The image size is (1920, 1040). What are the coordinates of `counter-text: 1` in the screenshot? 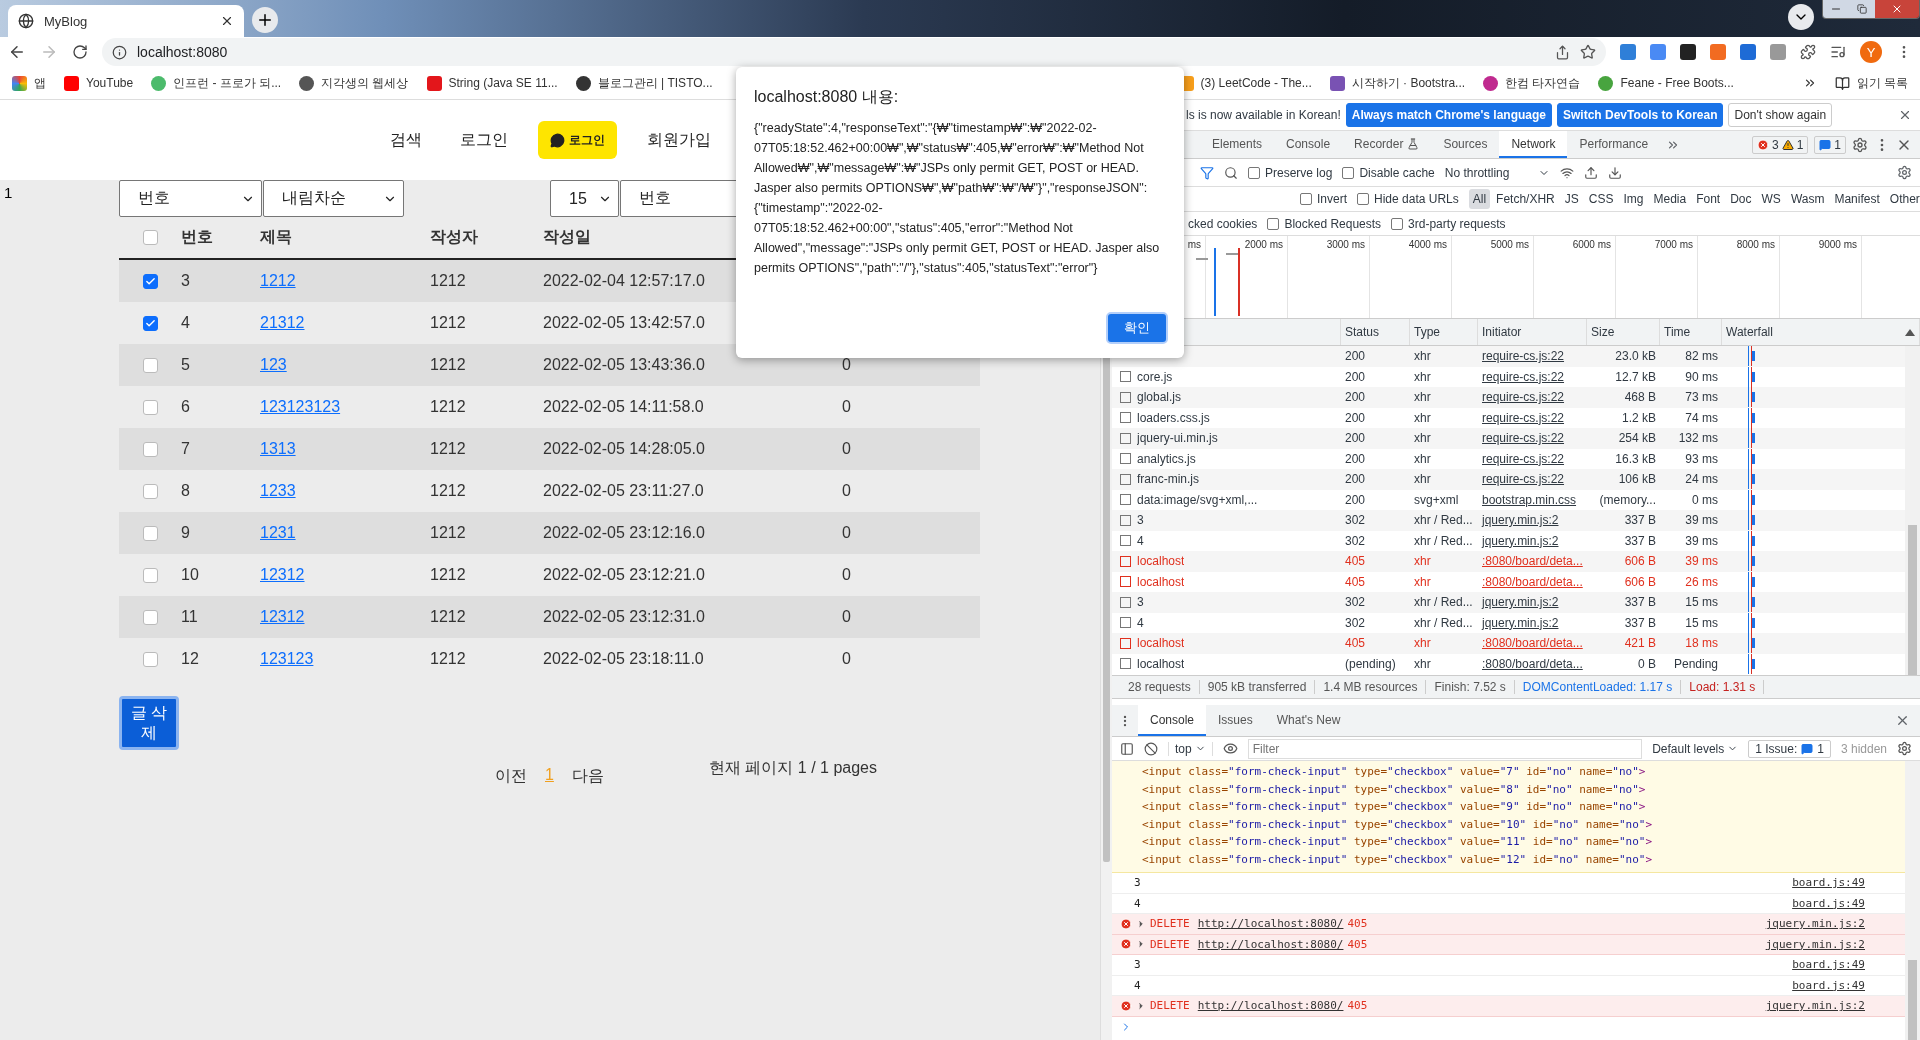 It's located at (8, 192).